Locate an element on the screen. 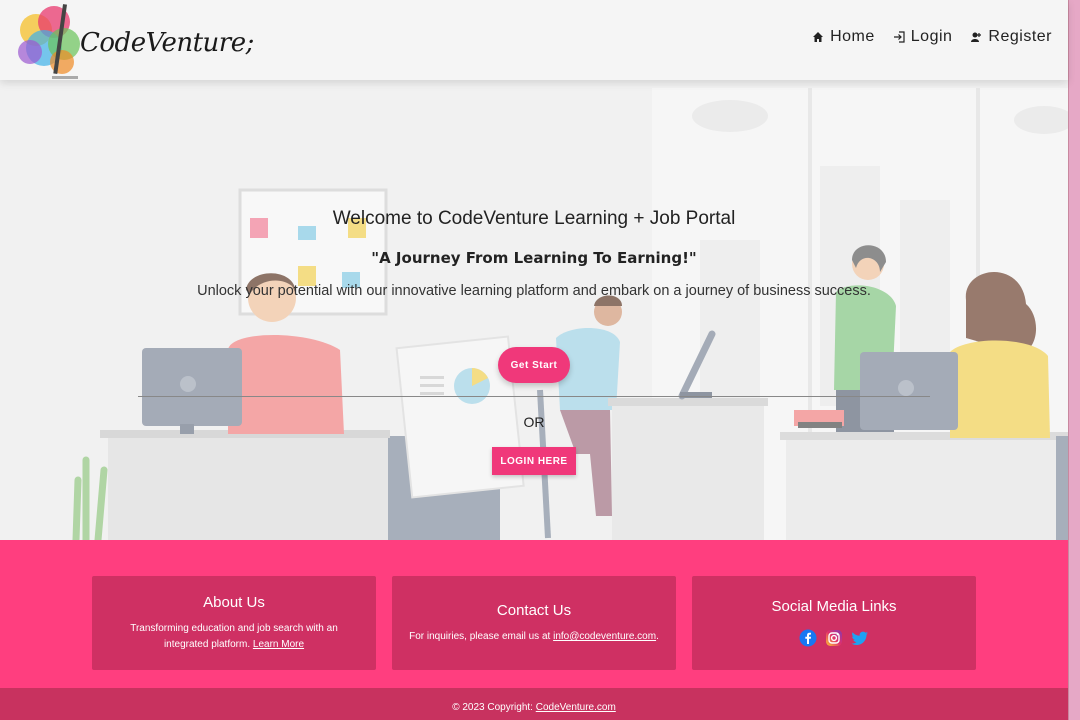 This screenshot has width=1080, height=720. about-heading: About Us is located at coordinates (234, 602).